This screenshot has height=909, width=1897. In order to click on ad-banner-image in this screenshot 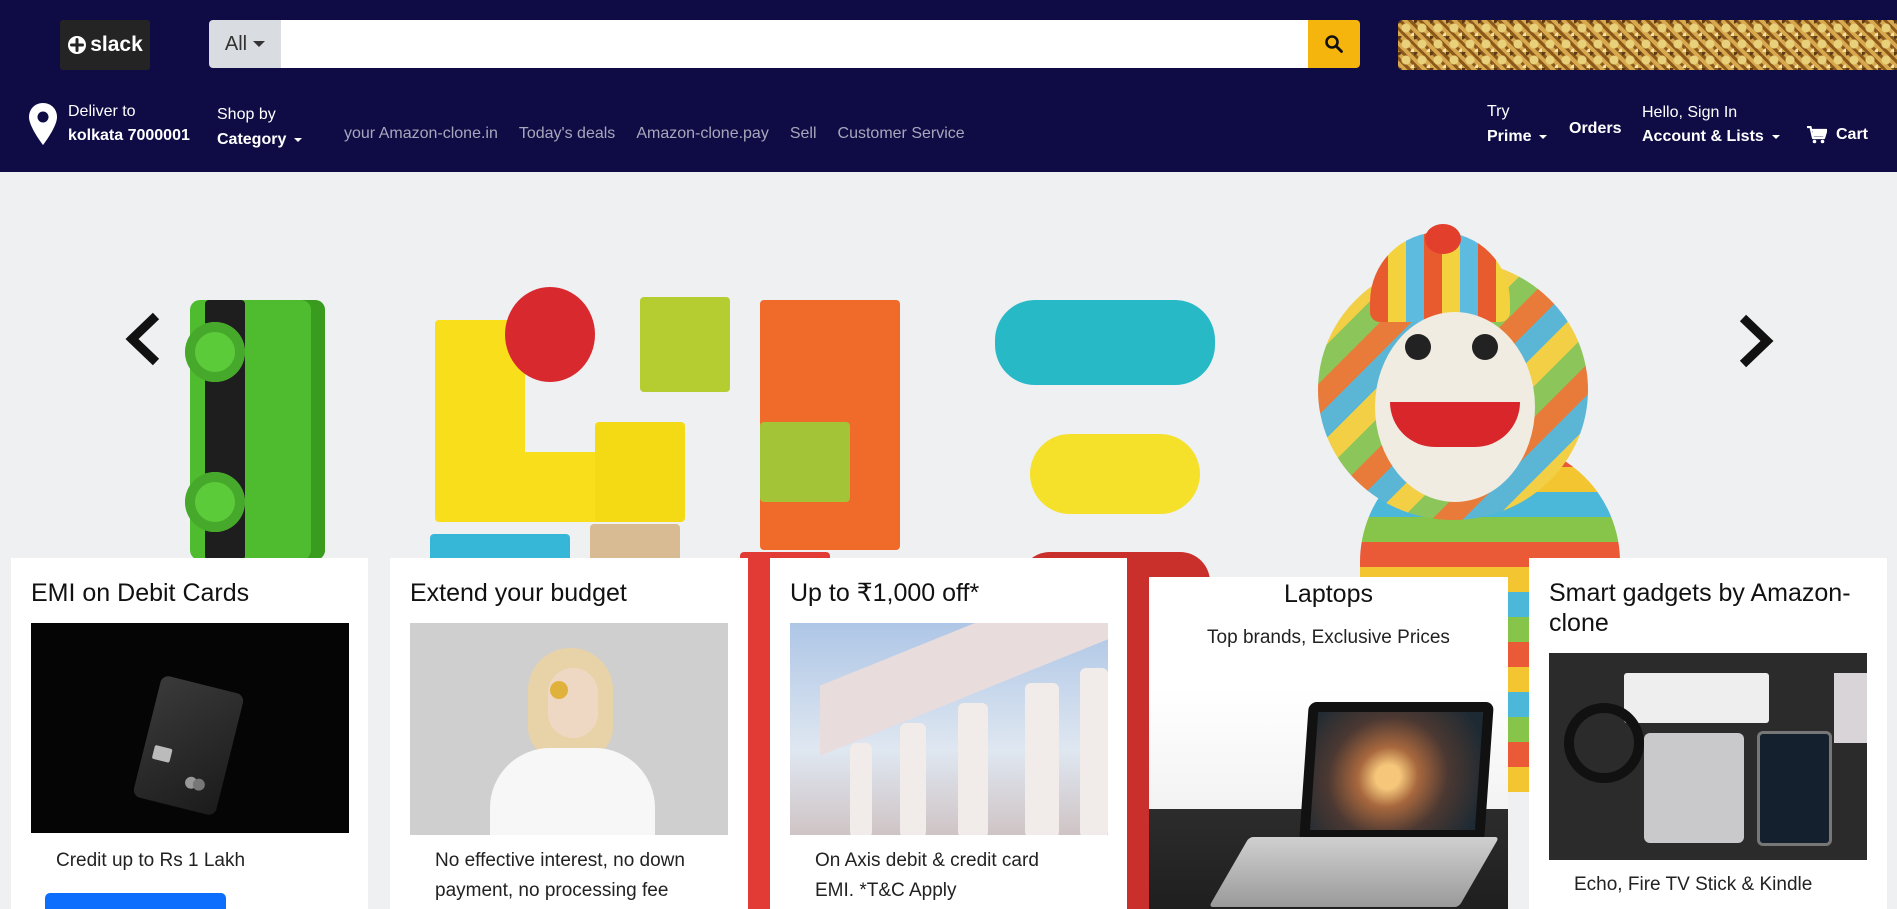, I will do `click(1647, 45)`.